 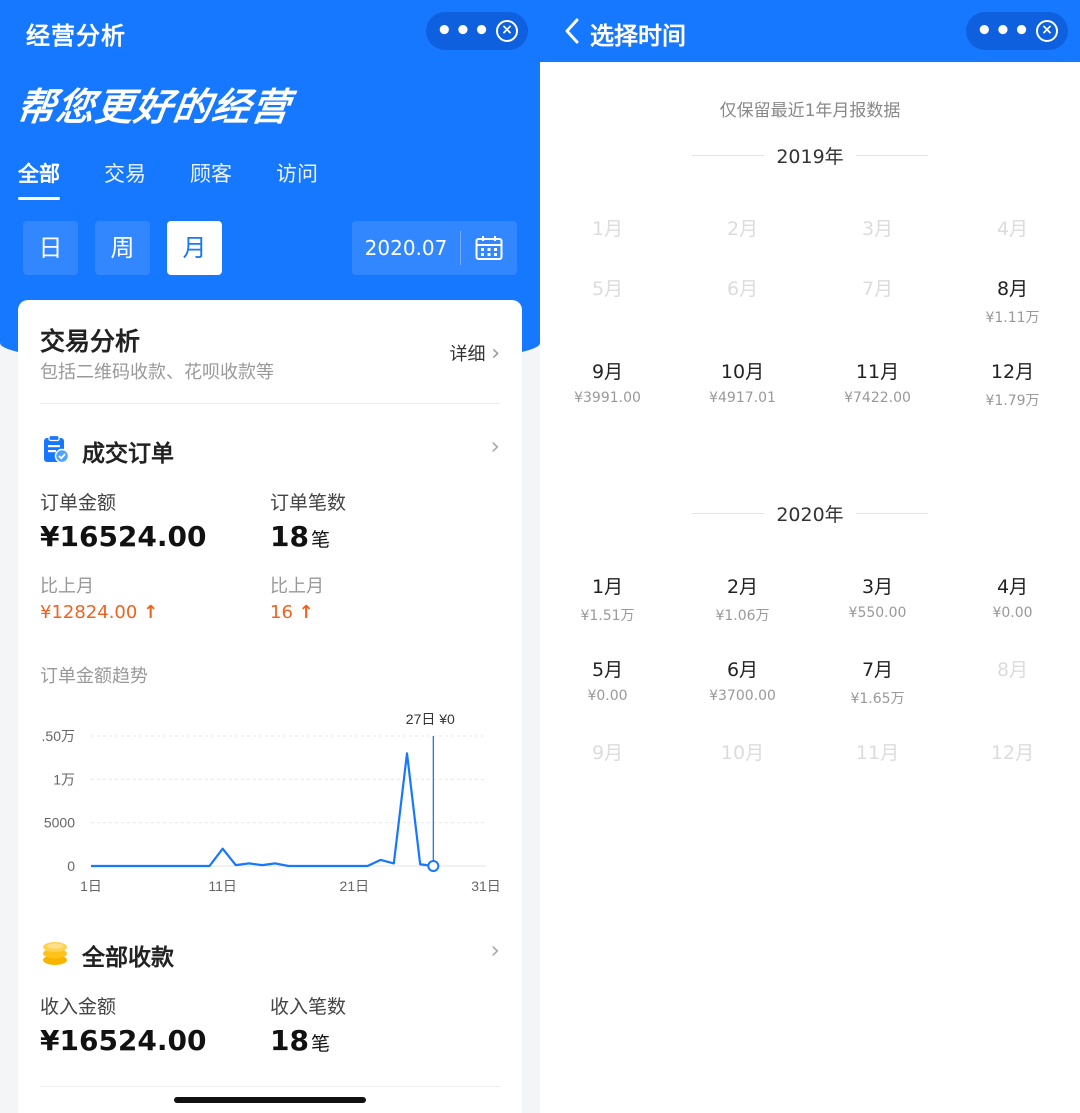 What do you see at coordinates (122, 248) in the screenshot?
I see `period-week-button: 周` at bounding box center [122, 248].